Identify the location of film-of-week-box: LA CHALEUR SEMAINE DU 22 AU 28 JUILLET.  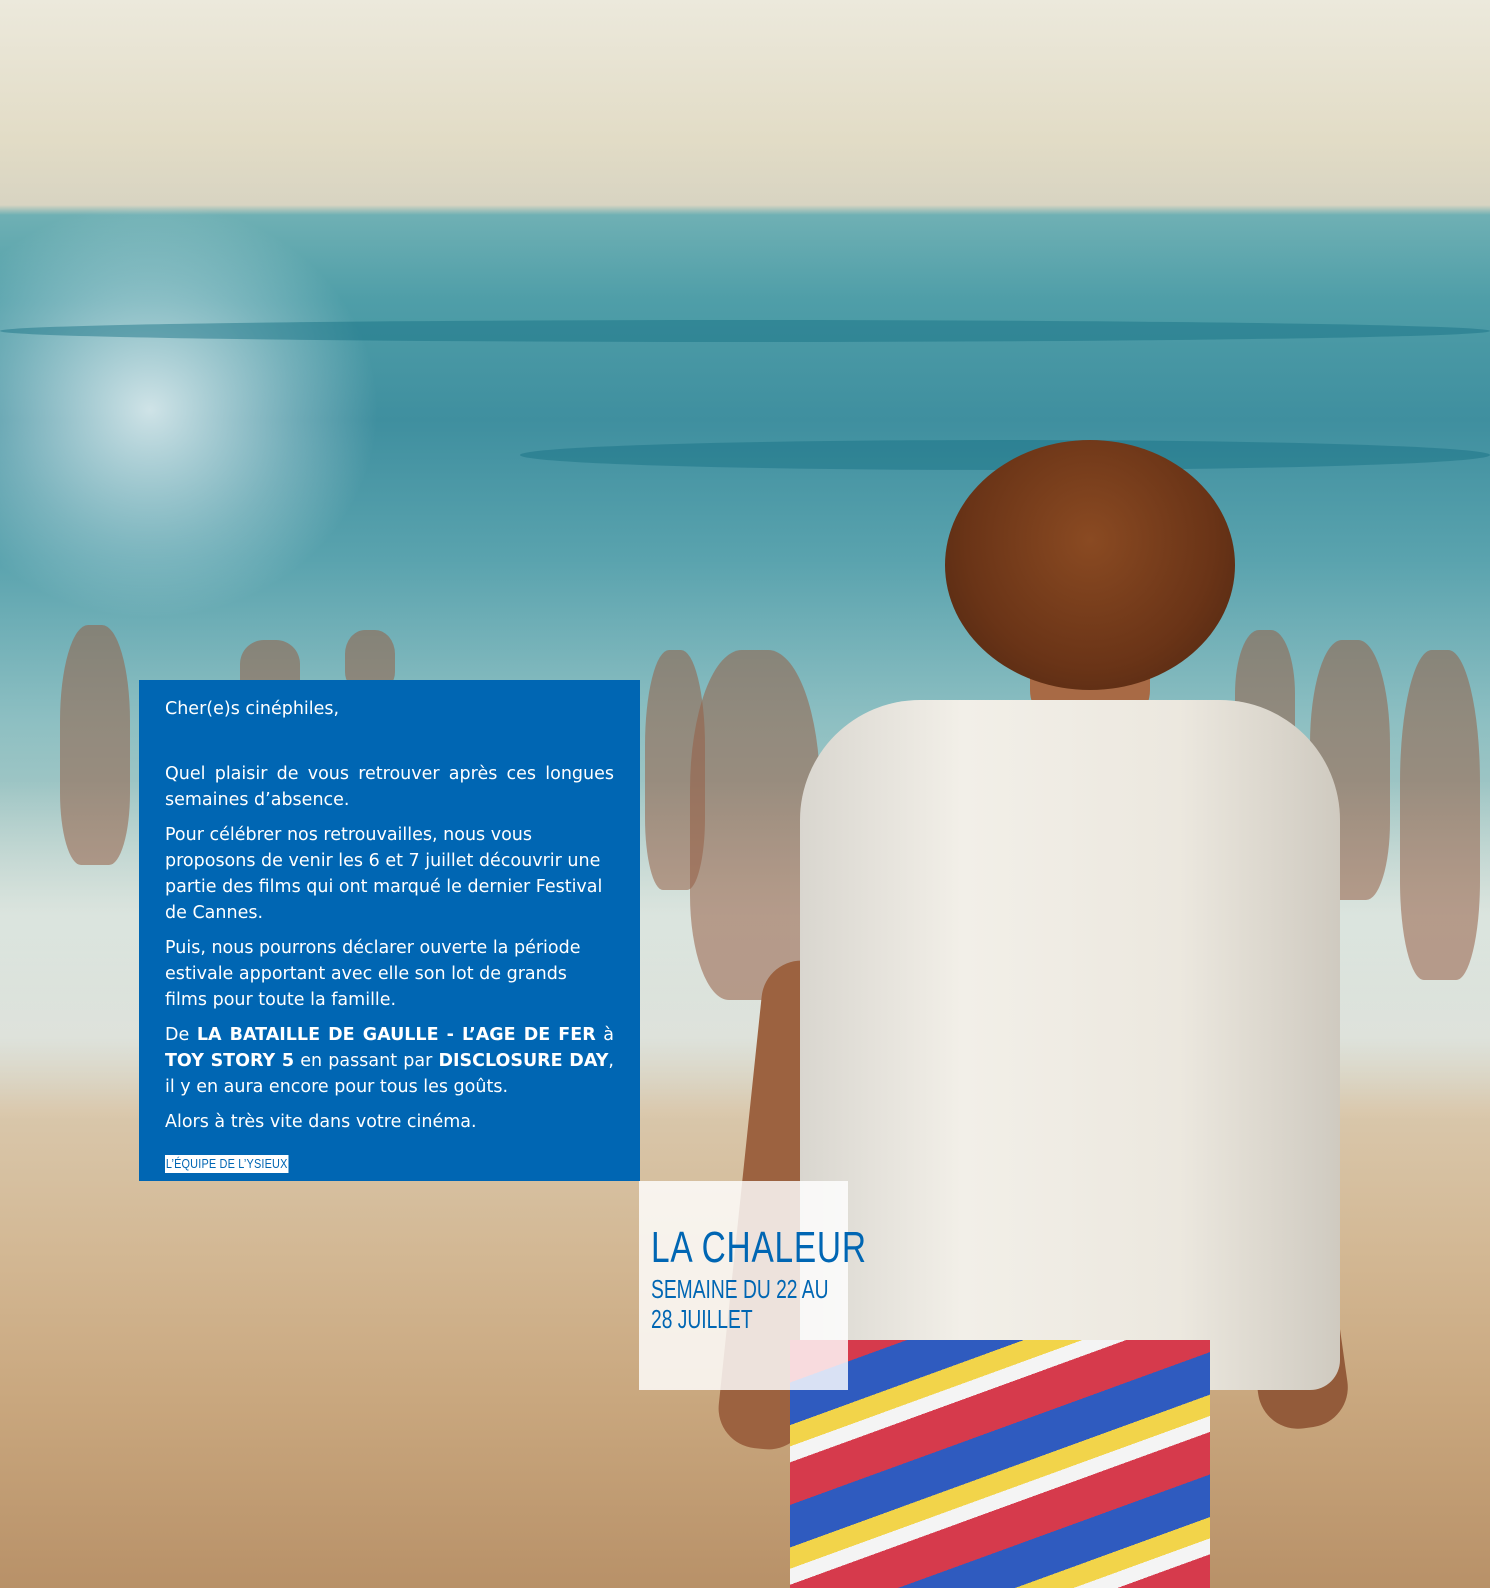
(753, 1285).